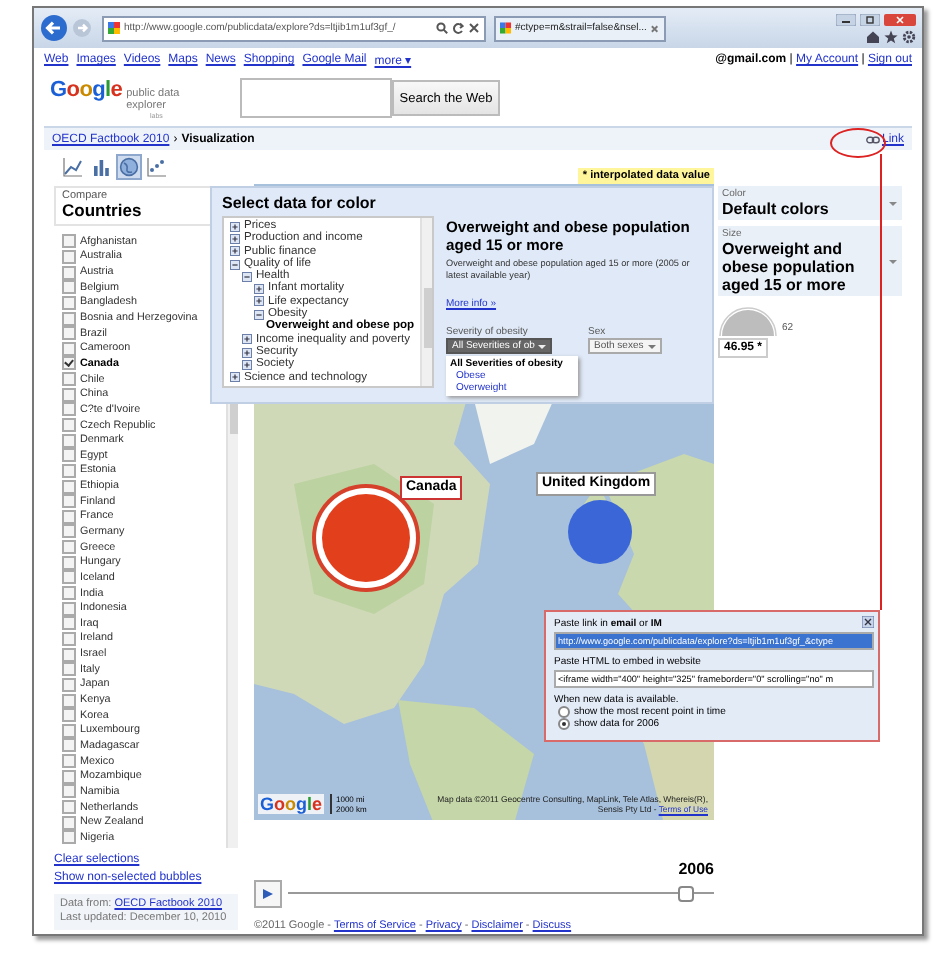 The image size is (950, 956). Describe the element at coordinates (873, 36) in the screenshot. I see `home-icon` at that location.